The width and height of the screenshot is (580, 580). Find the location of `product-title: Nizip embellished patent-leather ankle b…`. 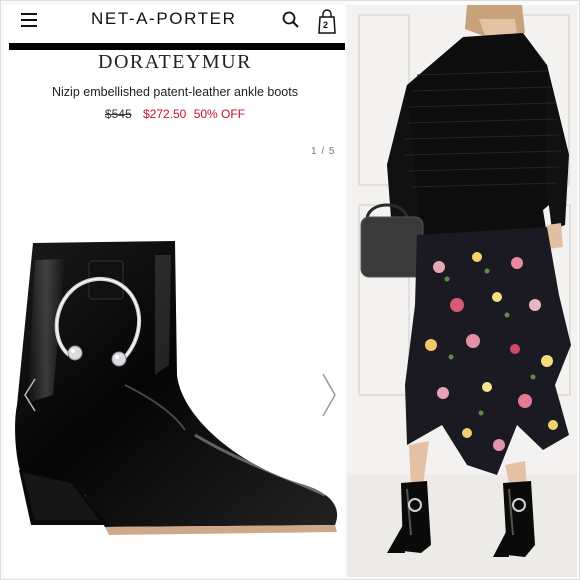

product-title: Nizip embellished patent-leather ankle b… is located at coordinates (175, 92).